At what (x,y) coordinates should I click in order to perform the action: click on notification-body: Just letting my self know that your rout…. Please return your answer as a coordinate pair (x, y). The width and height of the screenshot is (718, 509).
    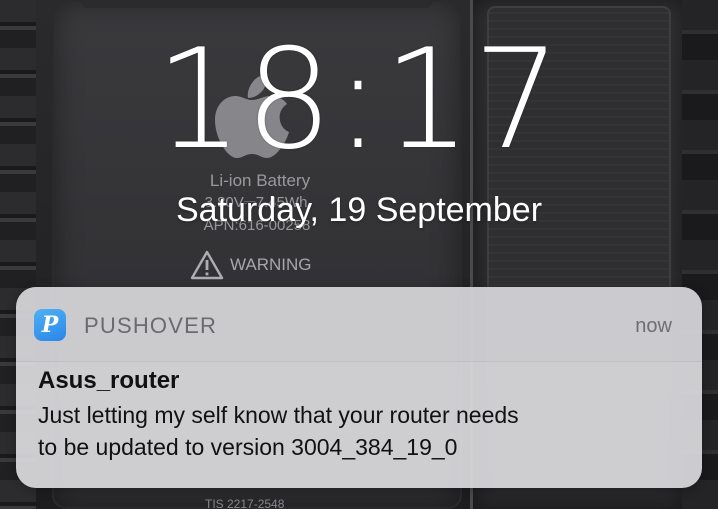
    Looking at the image, I should click on (363, 431).